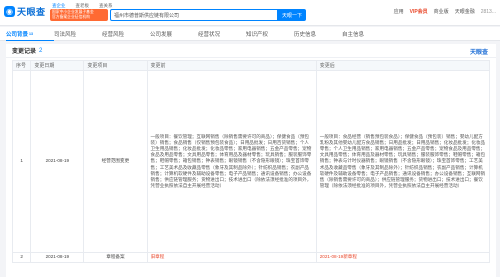 This screenshot has width=500, height=277. What do you see at coordinates (251, 51) in the screenshot?
I see `panel-header: 变更记录 2` at bounding box center [251, 51].